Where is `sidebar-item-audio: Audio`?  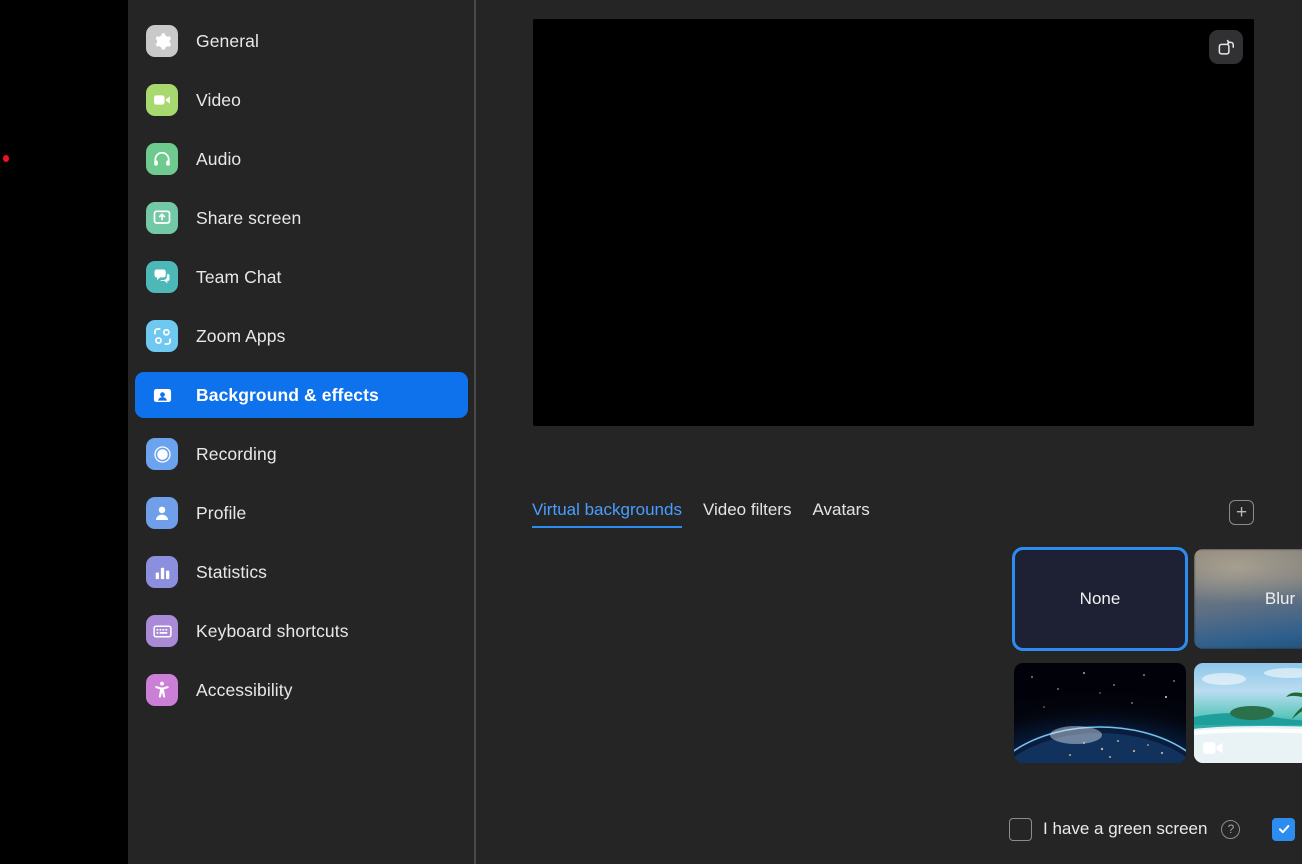 sidebar-item-audio: Audio is located at coordinates (301, 159).